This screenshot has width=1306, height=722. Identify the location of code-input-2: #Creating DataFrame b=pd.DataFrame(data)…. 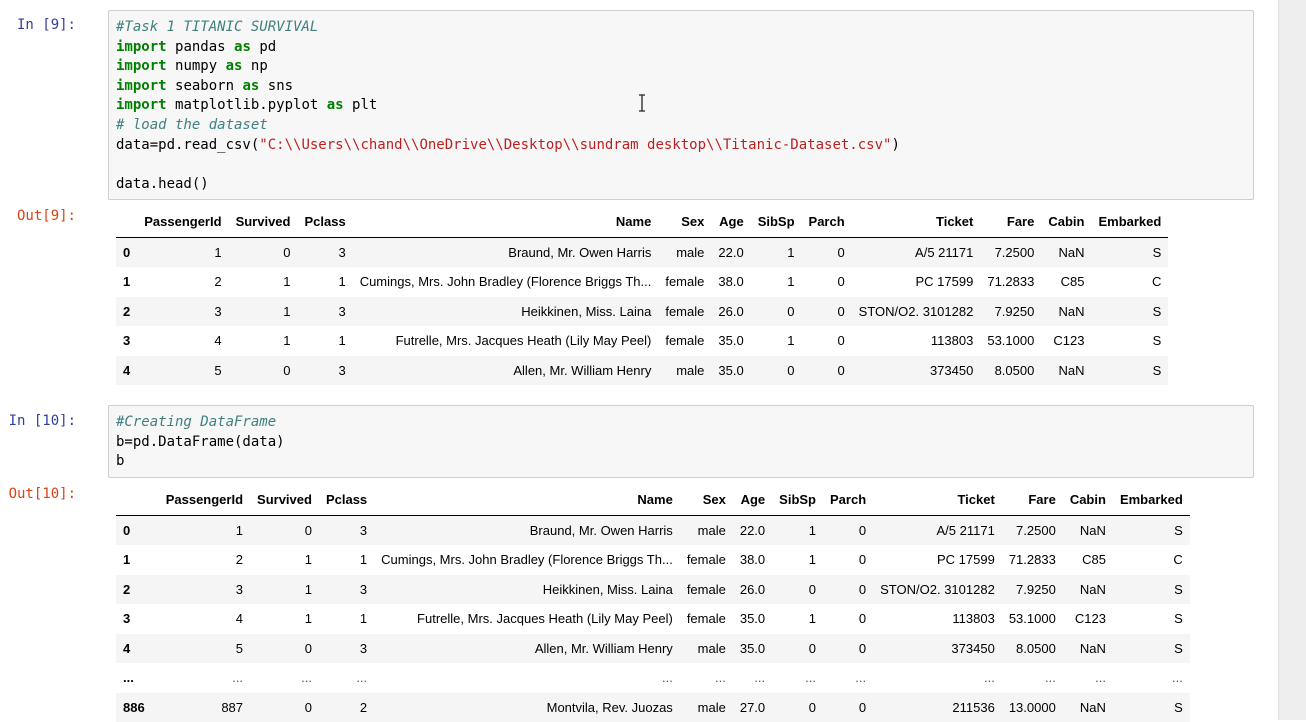
(681, 441).